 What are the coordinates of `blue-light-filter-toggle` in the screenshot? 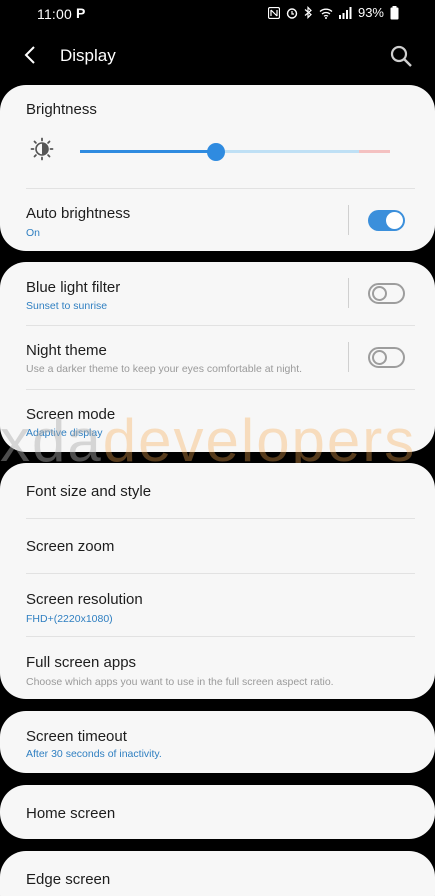 It's located at (386, 293).